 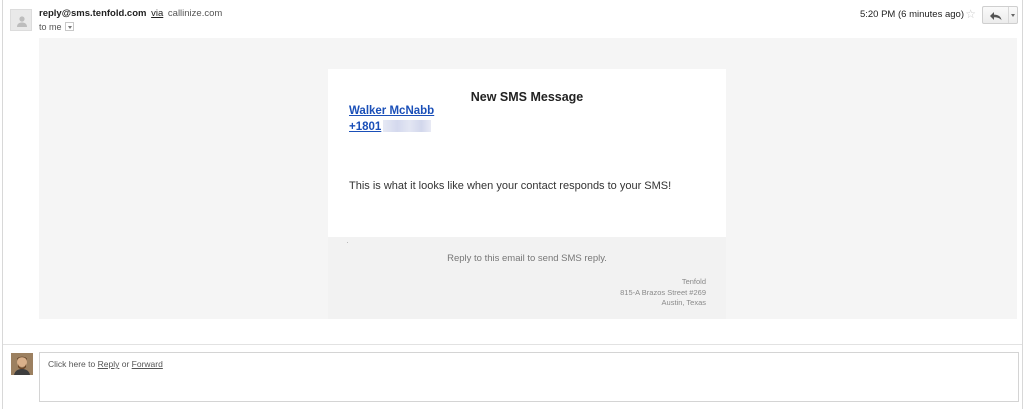 I want to click on divider, so click(x=512, y=344).